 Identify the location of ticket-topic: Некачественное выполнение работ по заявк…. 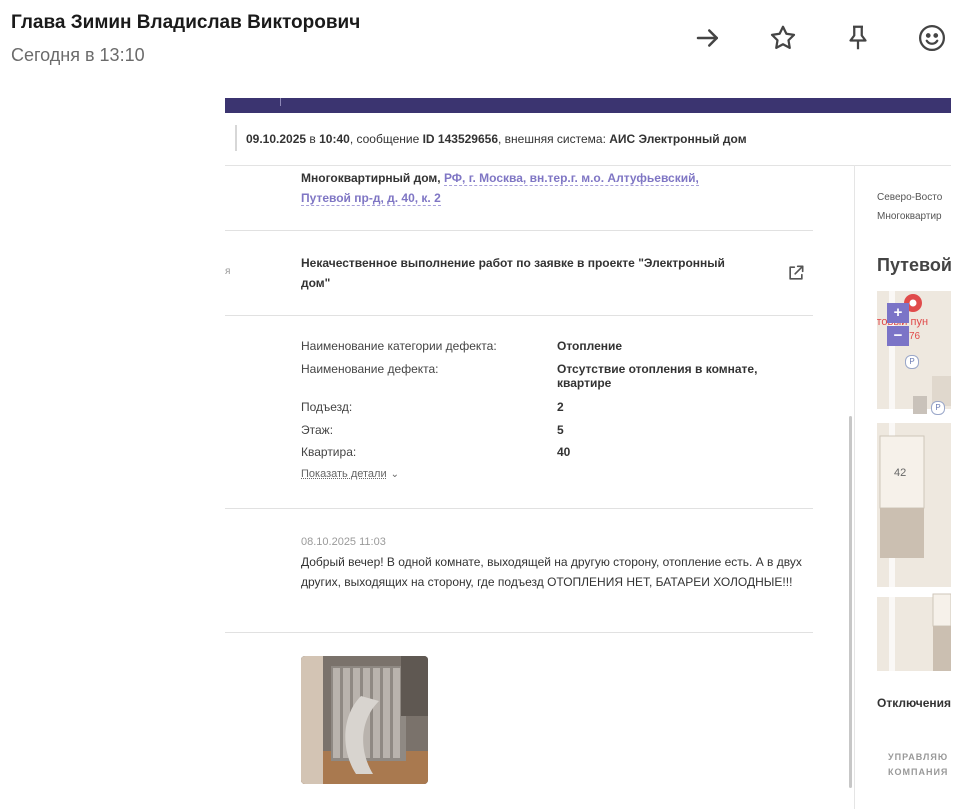
(513, 273).